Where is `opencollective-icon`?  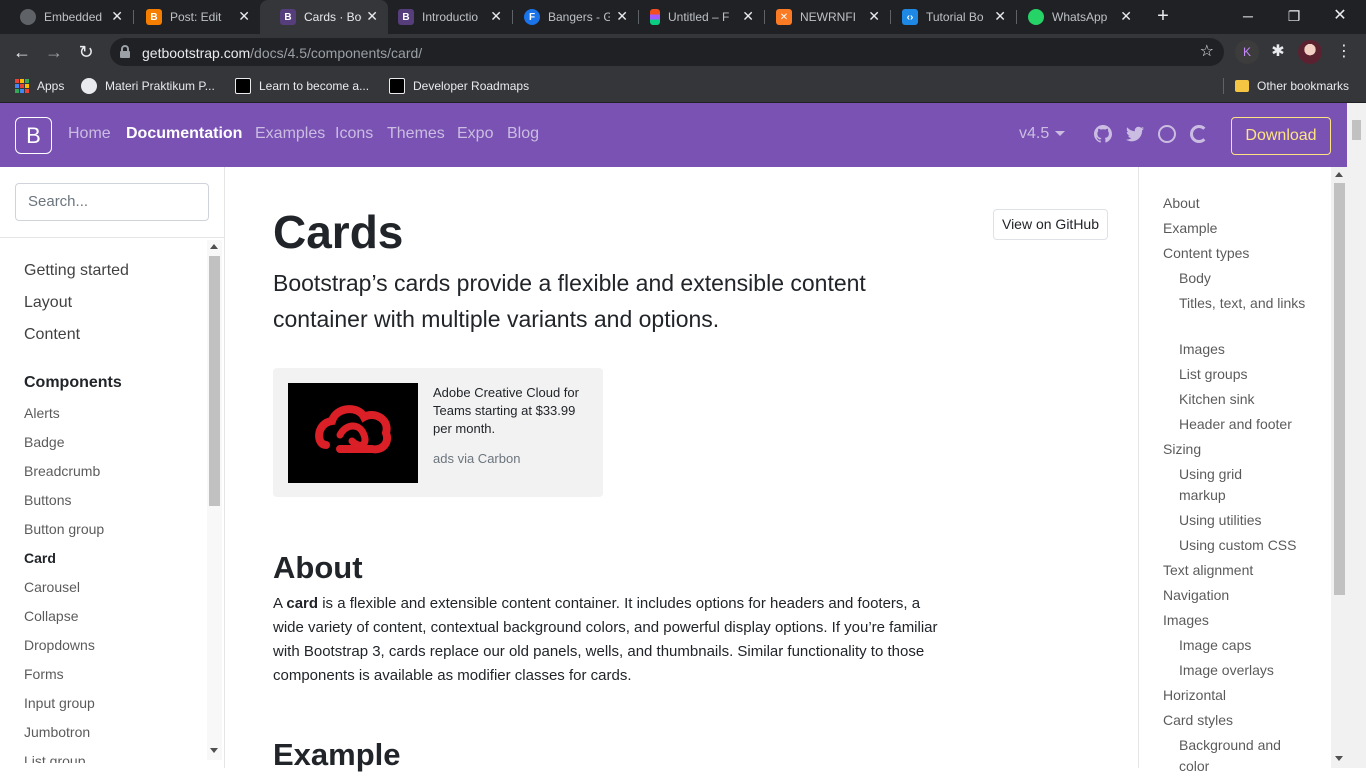
opencollective-icon is located at coordinates (1199, 134).